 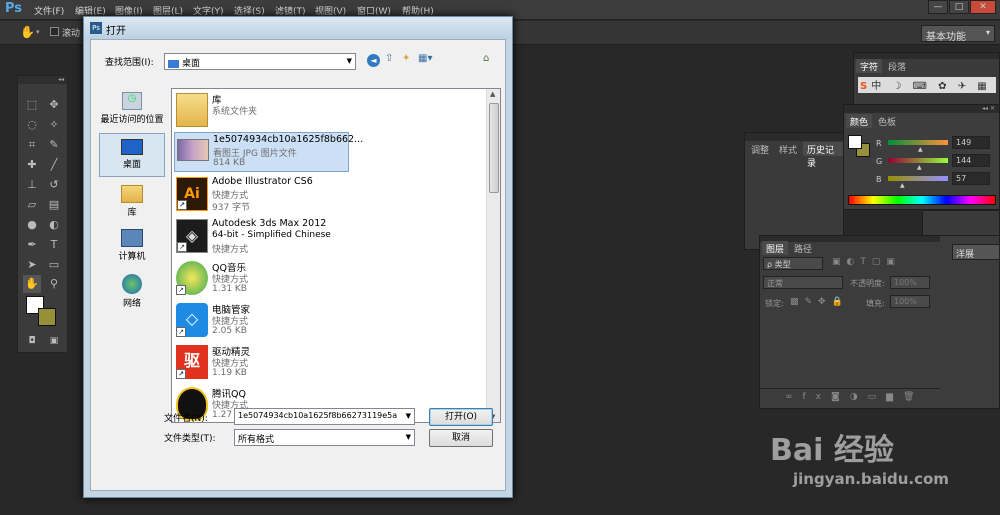 I want to click on path-select-icon: ➤, so click(x=32, y=265).